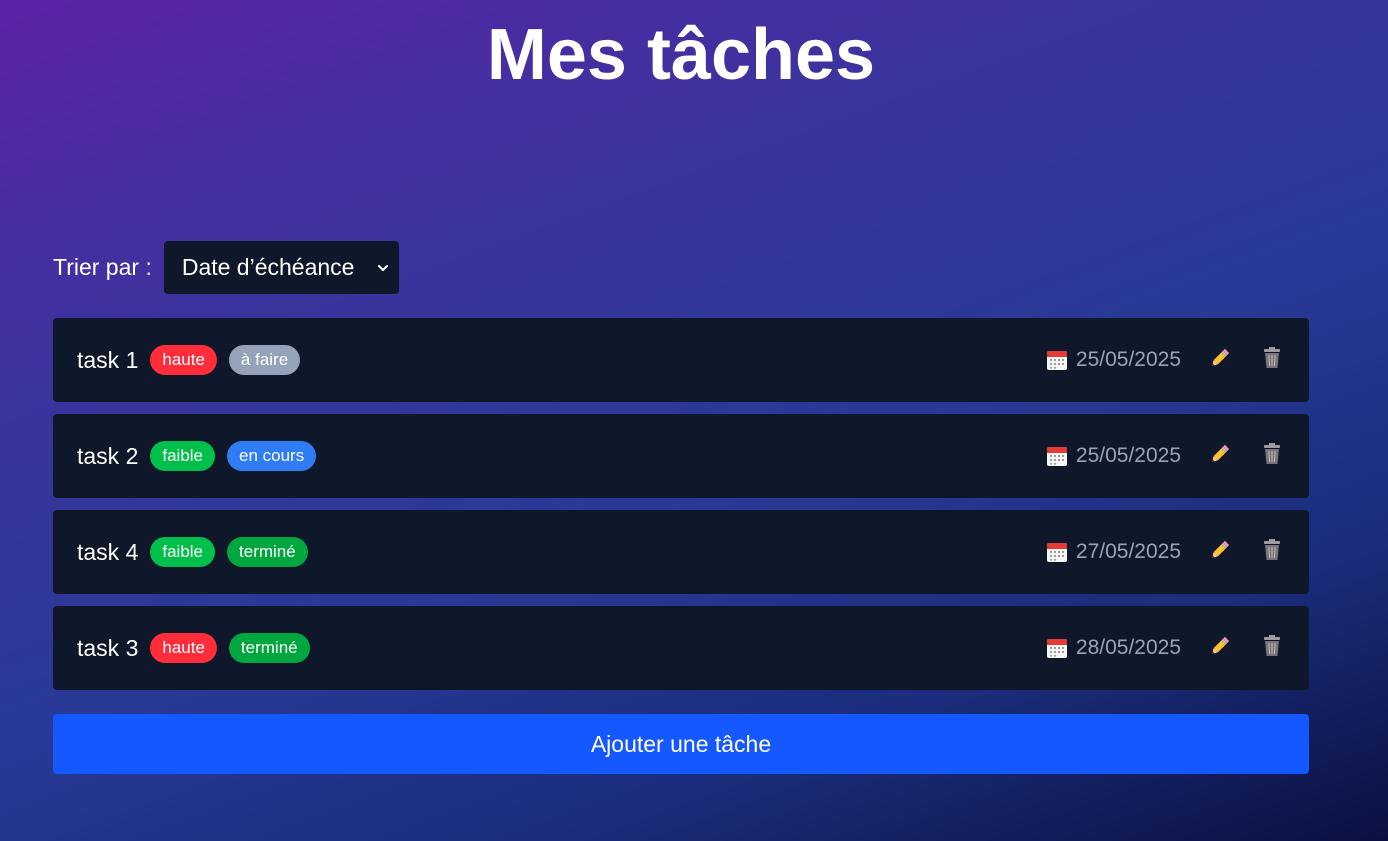  I want to click on sort-control: Trier par : Date d’échéance, so click(226, 267).